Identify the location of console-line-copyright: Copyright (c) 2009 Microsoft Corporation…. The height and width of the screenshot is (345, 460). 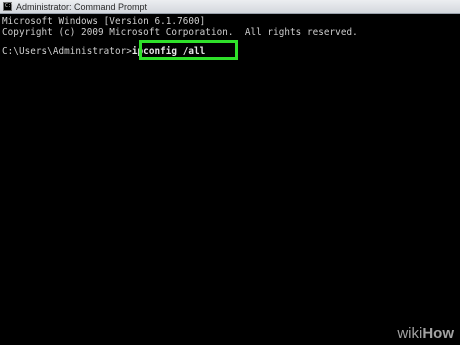
(180, 32).